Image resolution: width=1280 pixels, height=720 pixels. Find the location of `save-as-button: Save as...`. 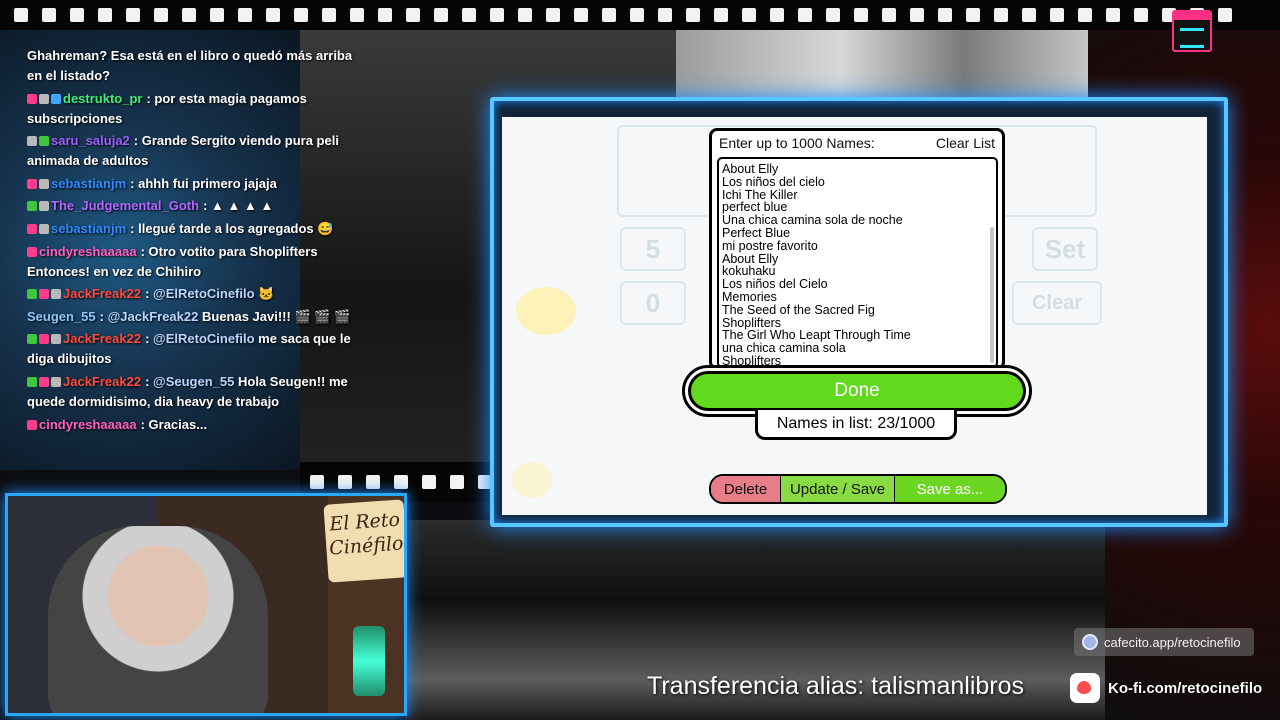

save-as-button: Save as... is located at coordinates (950, 489).